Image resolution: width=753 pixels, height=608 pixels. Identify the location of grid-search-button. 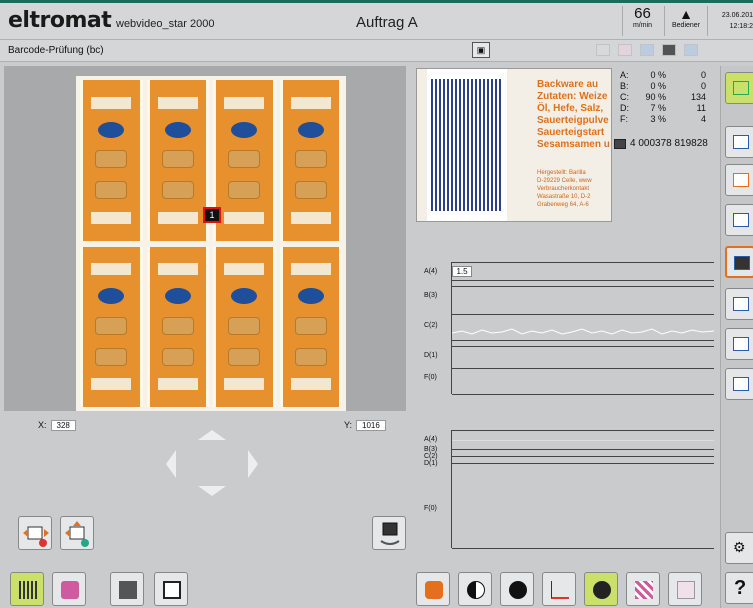
(739, 220).